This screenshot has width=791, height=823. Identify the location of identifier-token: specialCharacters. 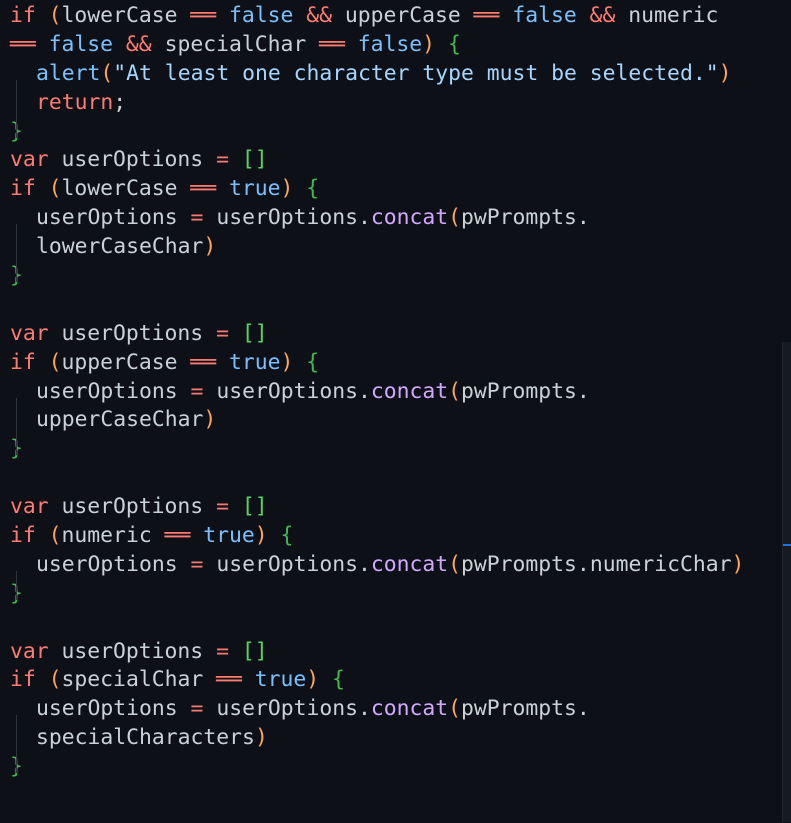
(145, 738).